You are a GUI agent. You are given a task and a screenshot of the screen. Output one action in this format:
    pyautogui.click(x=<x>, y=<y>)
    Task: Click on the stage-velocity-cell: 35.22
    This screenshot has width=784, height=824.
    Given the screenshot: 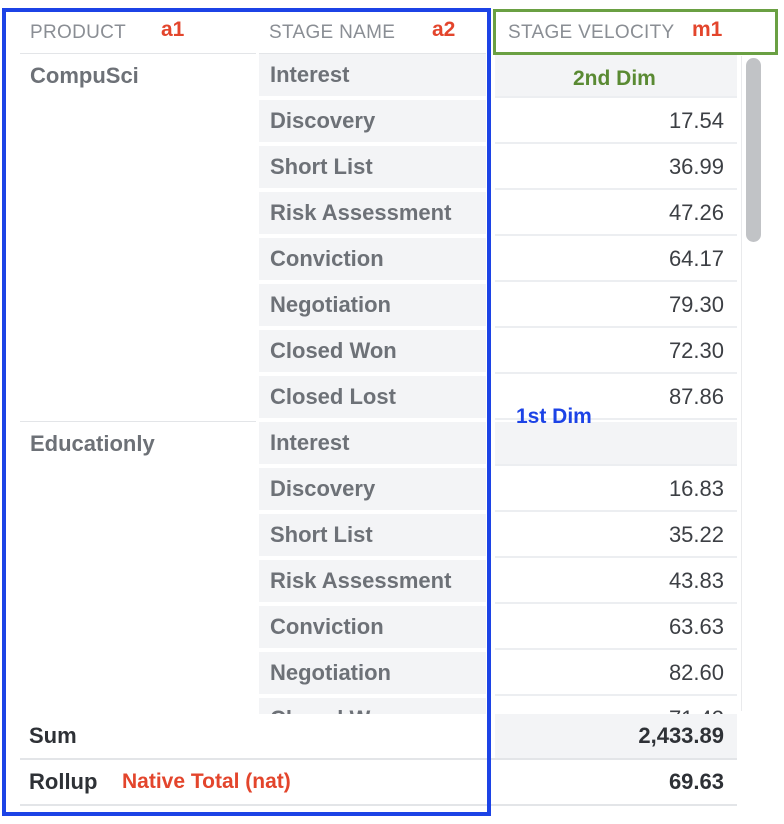 What is the action you would take?
    pyautogui.click(x=616, y=536)
    